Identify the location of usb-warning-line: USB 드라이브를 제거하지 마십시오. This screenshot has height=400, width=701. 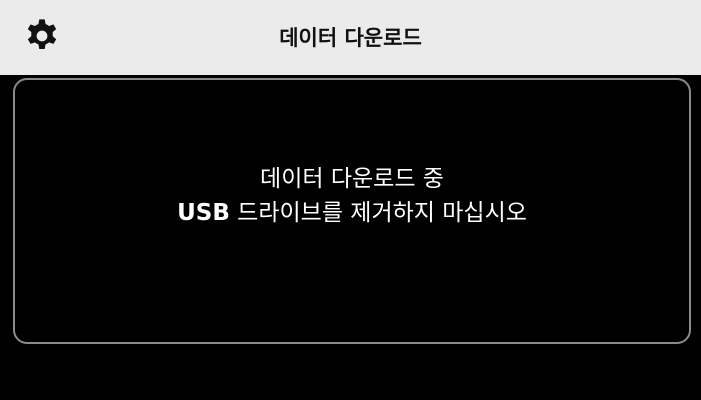
(352, 213).